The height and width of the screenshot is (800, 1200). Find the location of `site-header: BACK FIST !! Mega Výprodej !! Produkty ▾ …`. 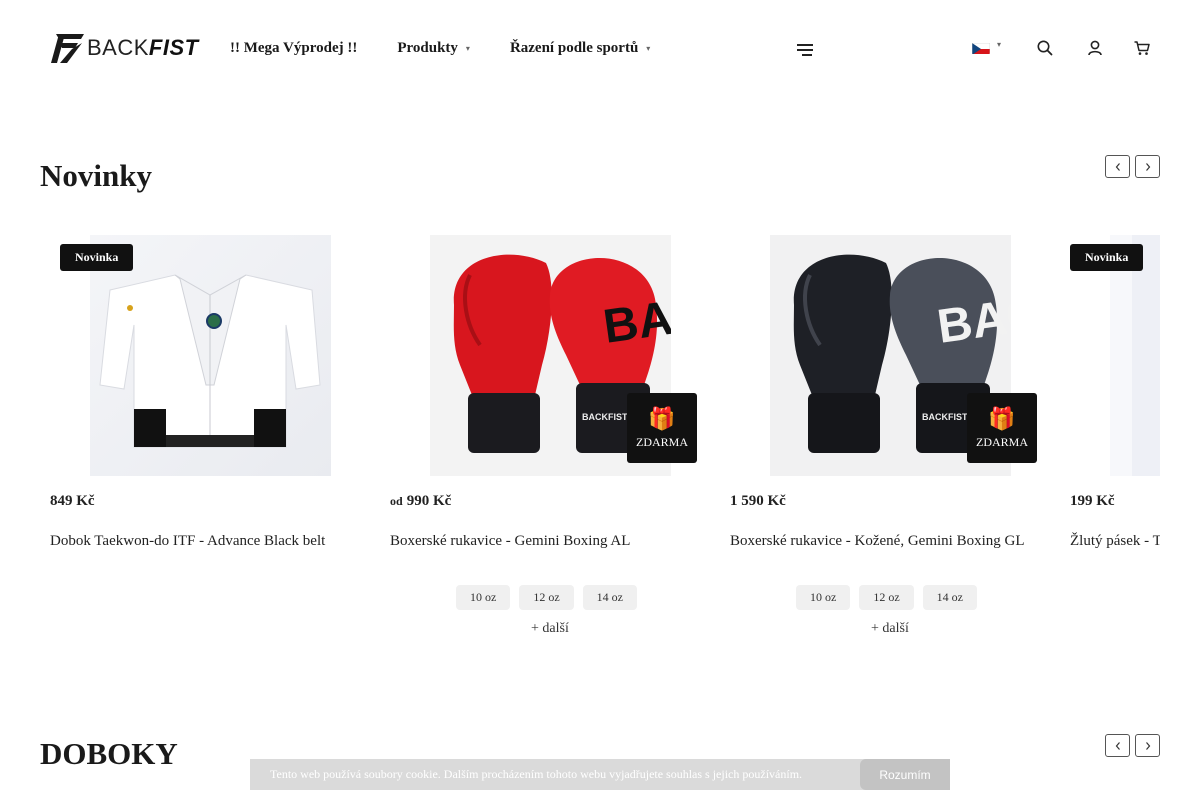

site-header: BACK FIST !! Mega Výprodej !! Produkty ▾ … is located at coordinates (600, 50).